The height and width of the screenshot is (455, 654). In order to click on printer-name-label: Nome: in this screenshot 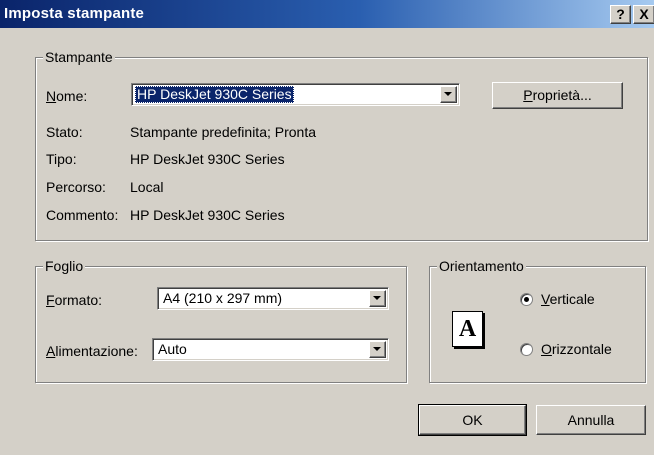, I will do `click(67, 96)`.